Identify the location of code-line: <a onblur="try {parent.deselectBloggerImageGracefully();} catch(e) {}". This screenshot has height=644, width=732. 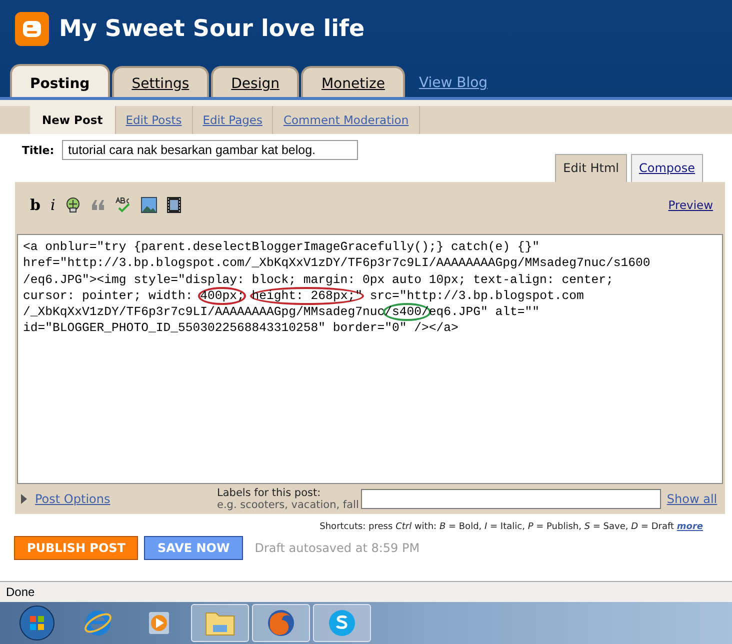
(281, 247).